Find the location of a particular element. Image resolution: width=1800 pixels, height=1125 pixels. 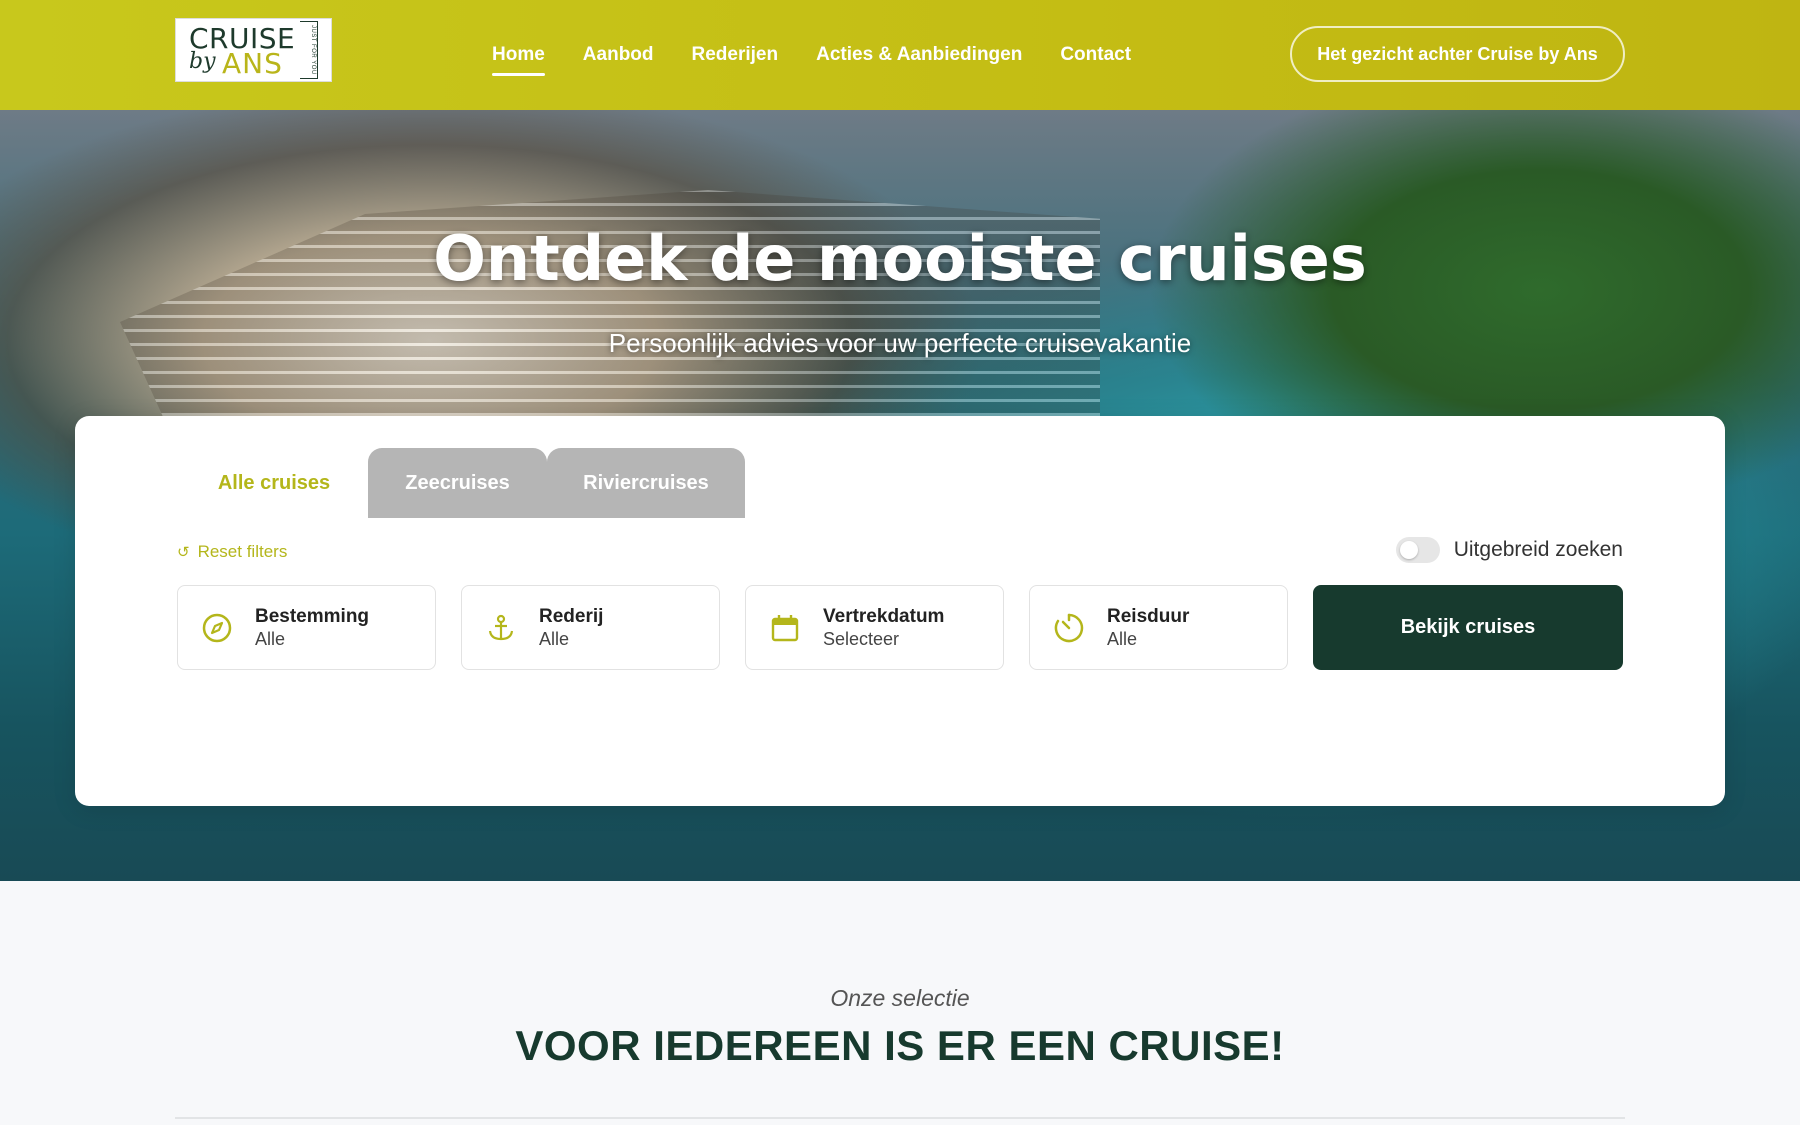

hero-title: Ontdek de mooiste cruises is located at coordinates (900, 258).